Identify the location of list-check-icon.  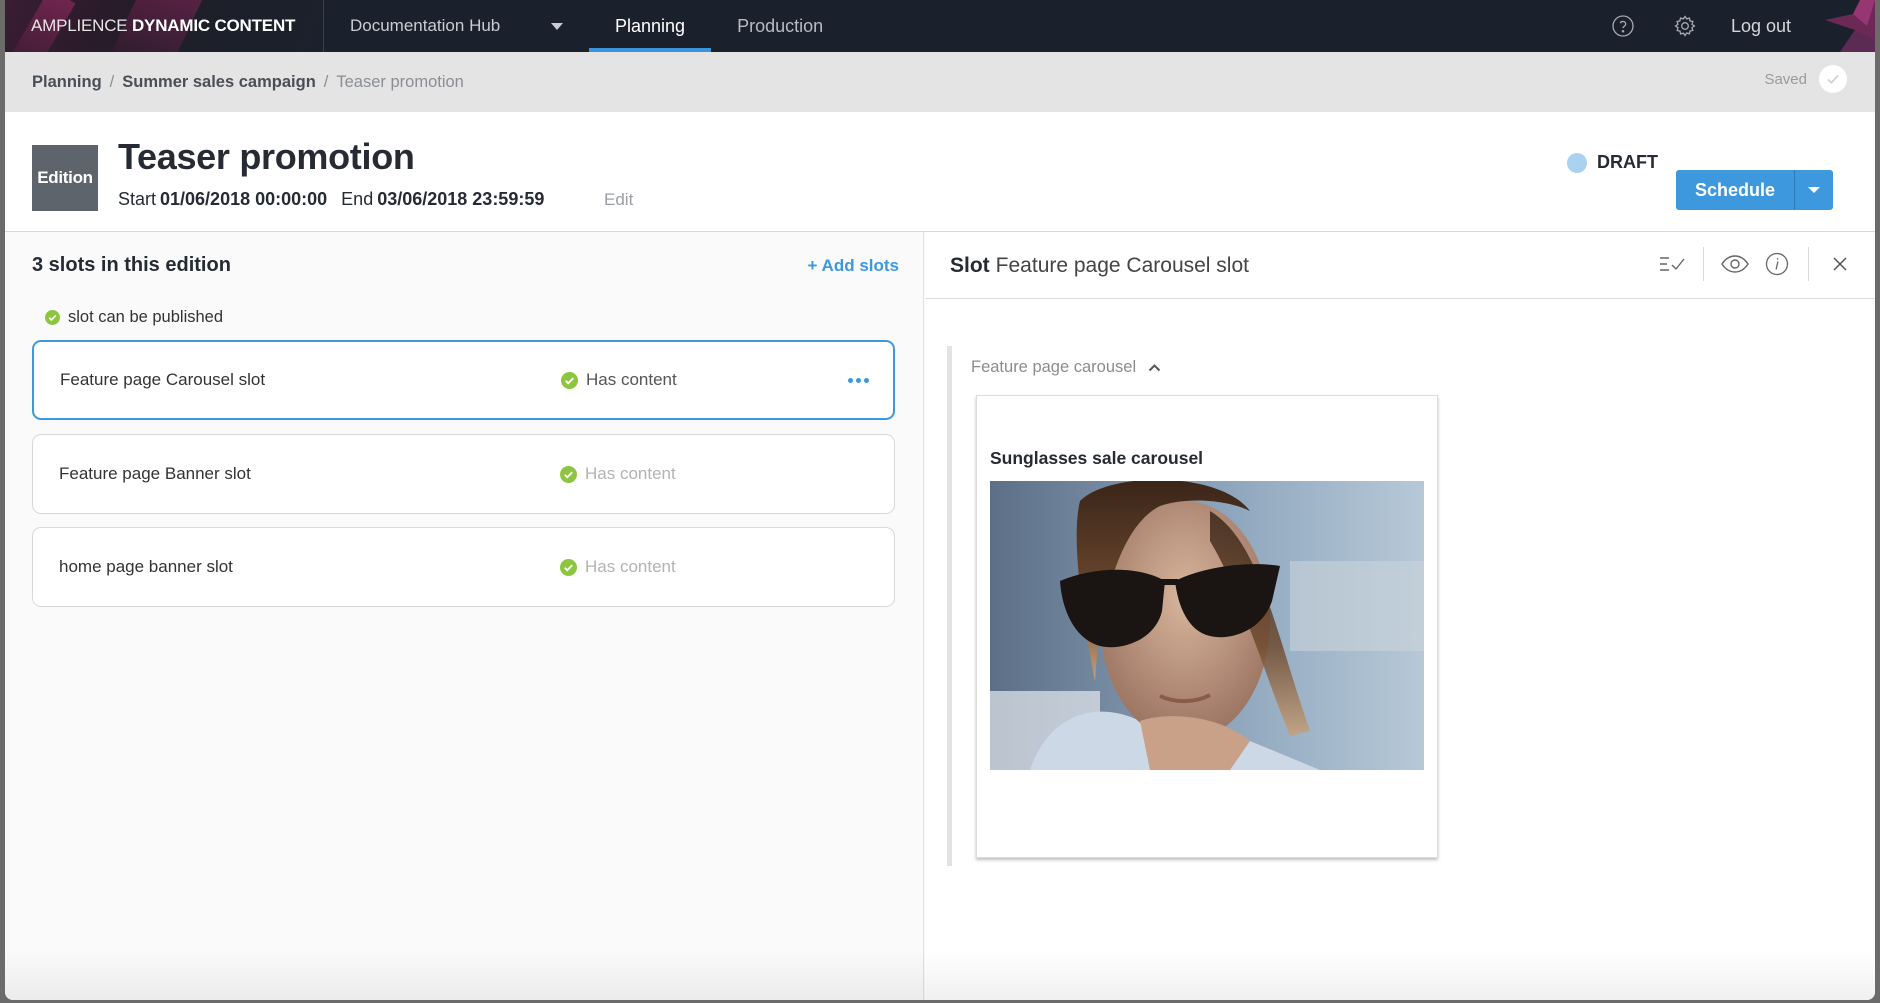
(1672, 264).